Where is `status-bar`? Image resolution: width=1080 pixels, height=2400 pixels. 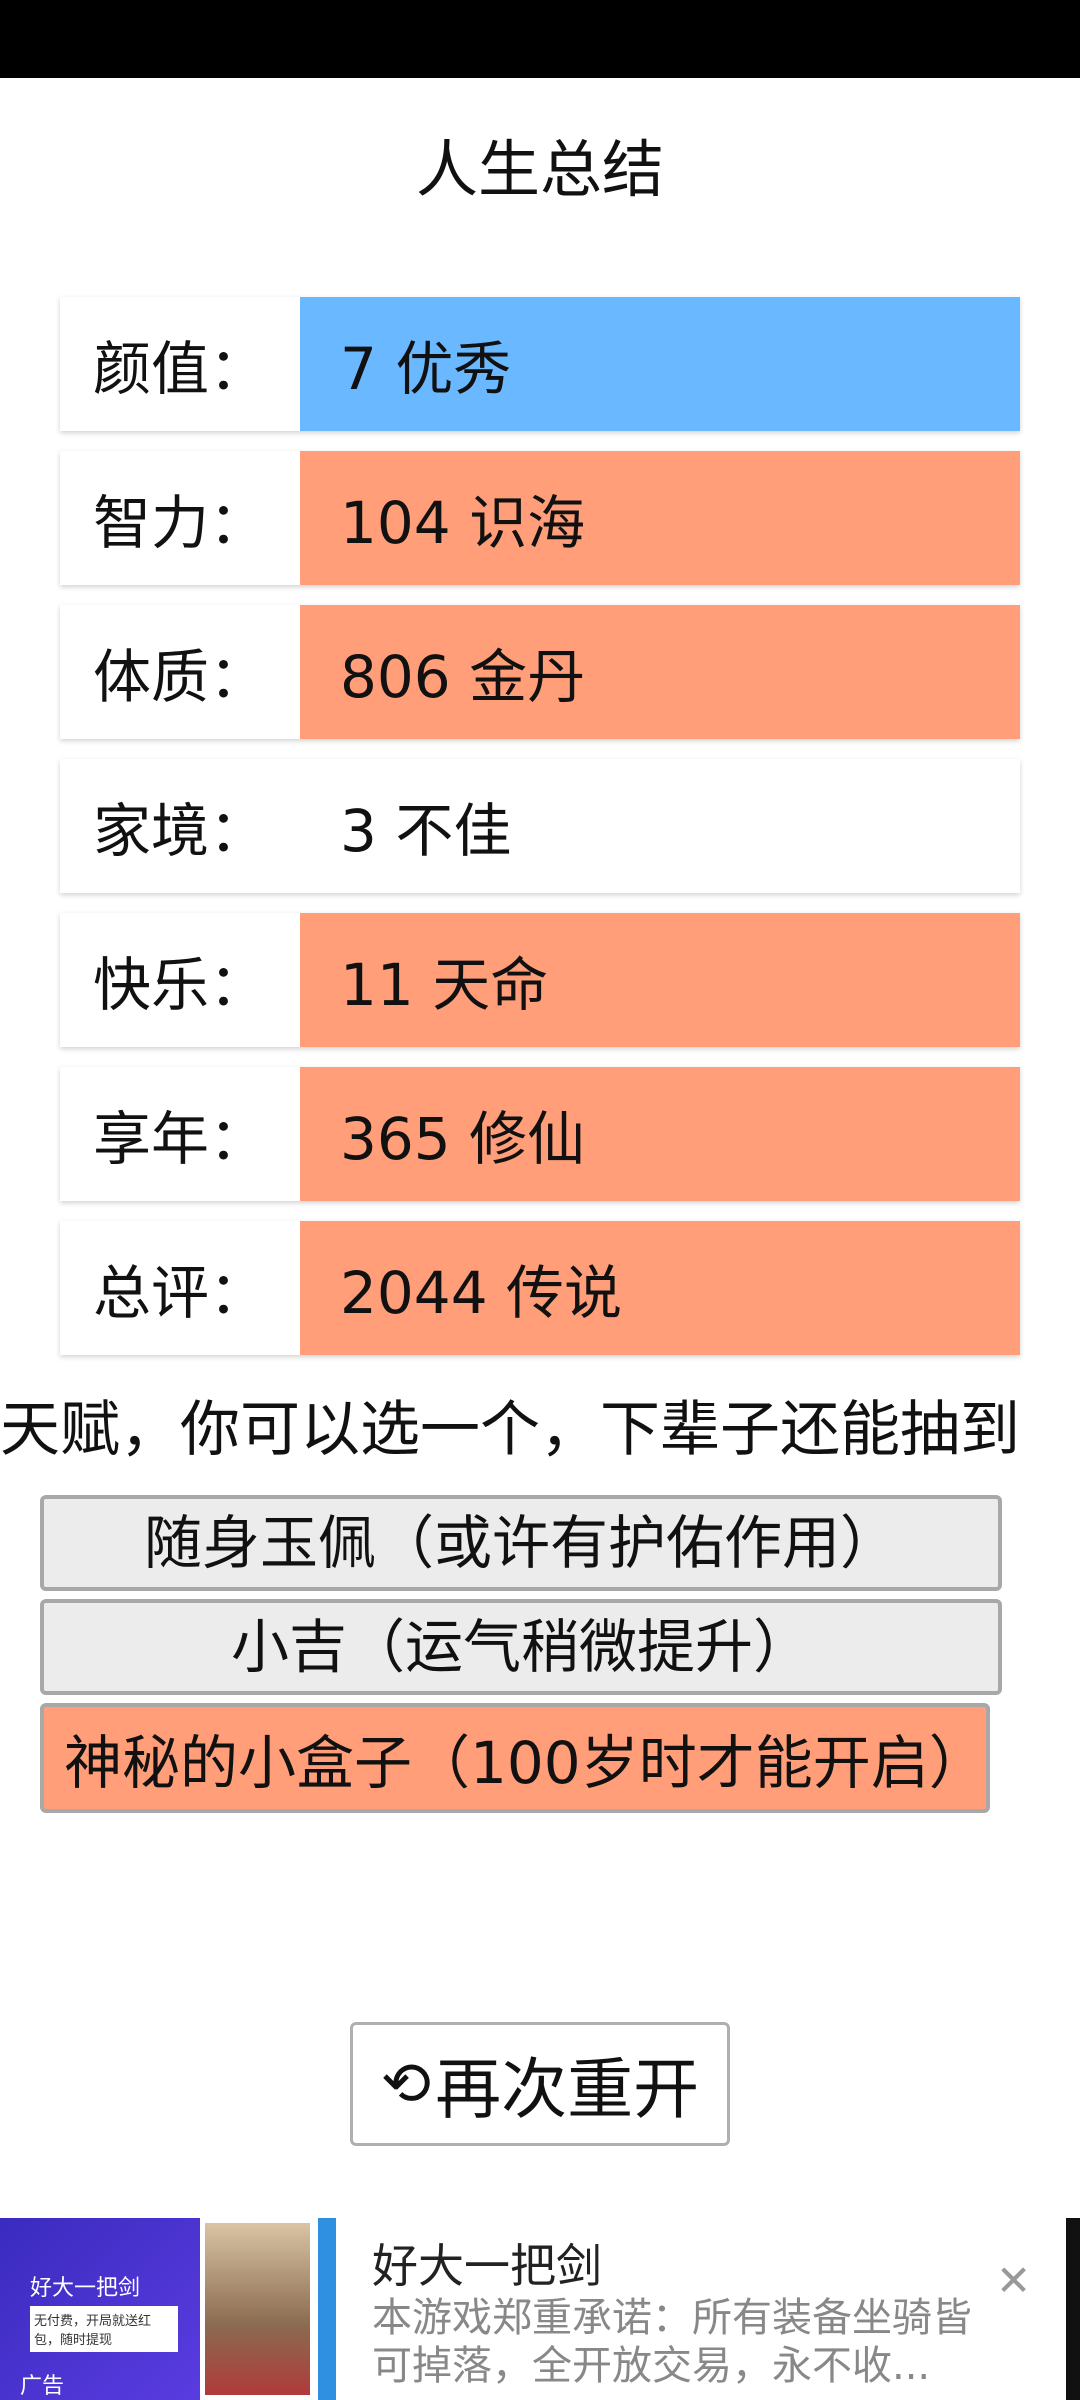
status-bar is located at coordinates (540, 39).